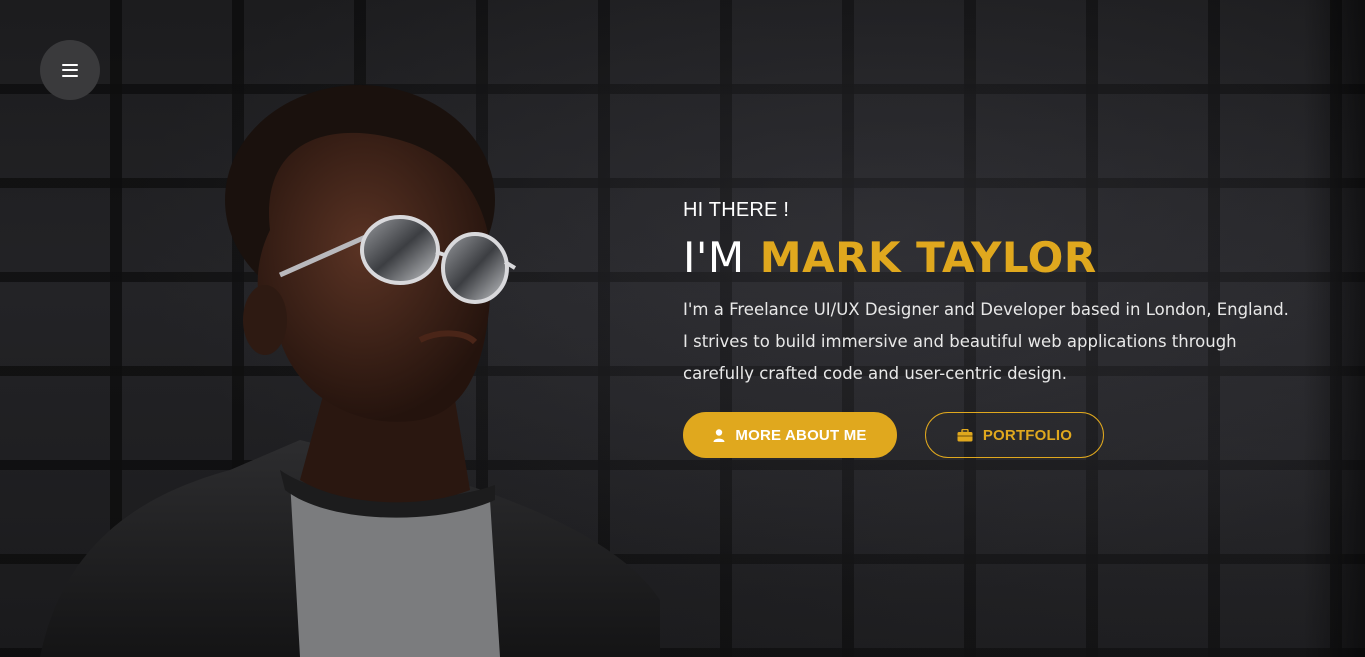 This screenshot has width=1365, height=657. I want to click on portfolio-label: PORTFOLIO, so click(1027, 435).